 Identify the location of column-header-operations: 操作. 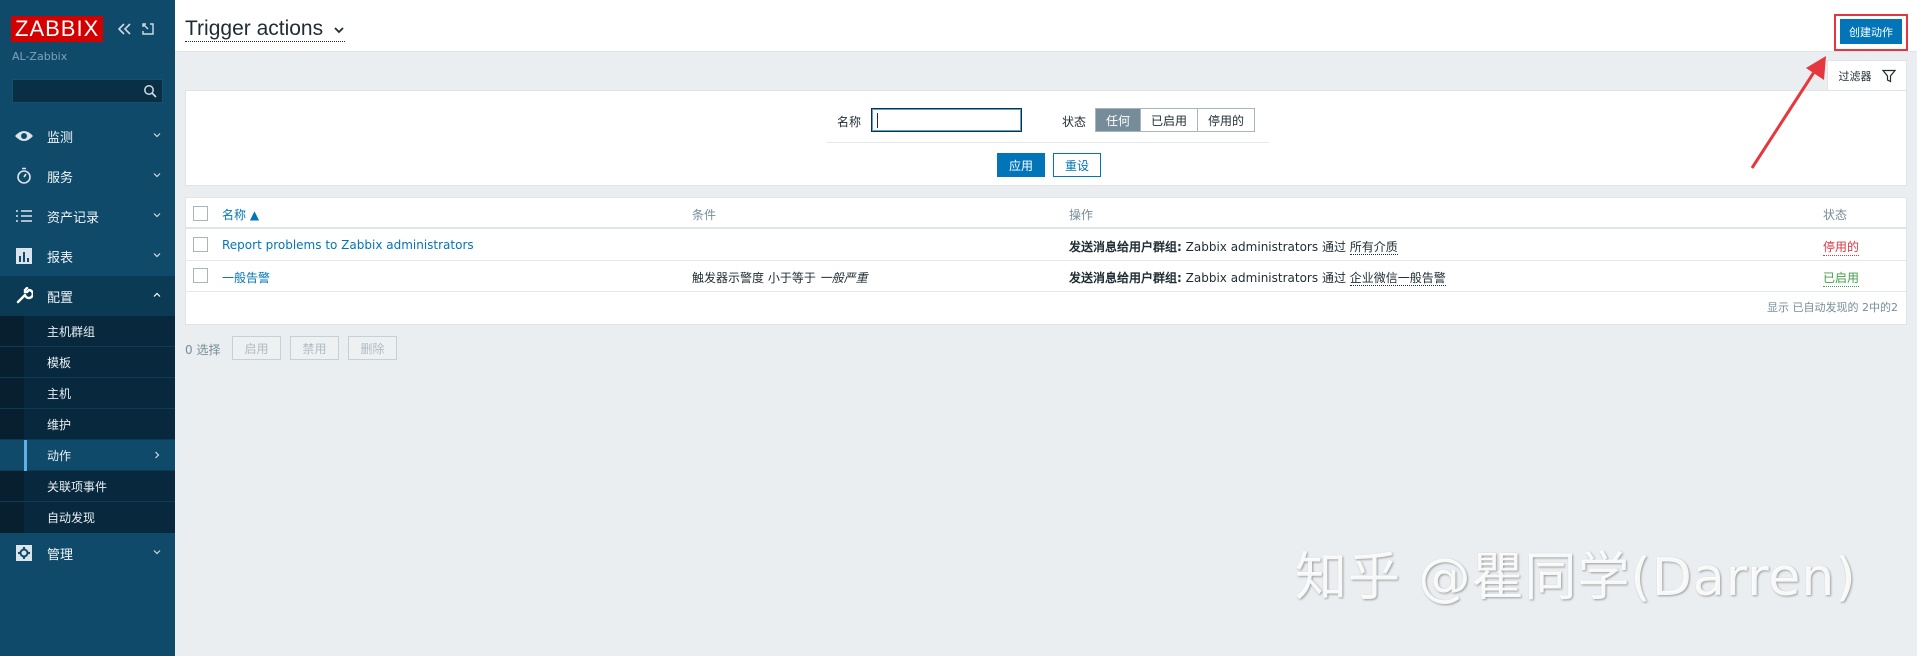
(1081, 215).